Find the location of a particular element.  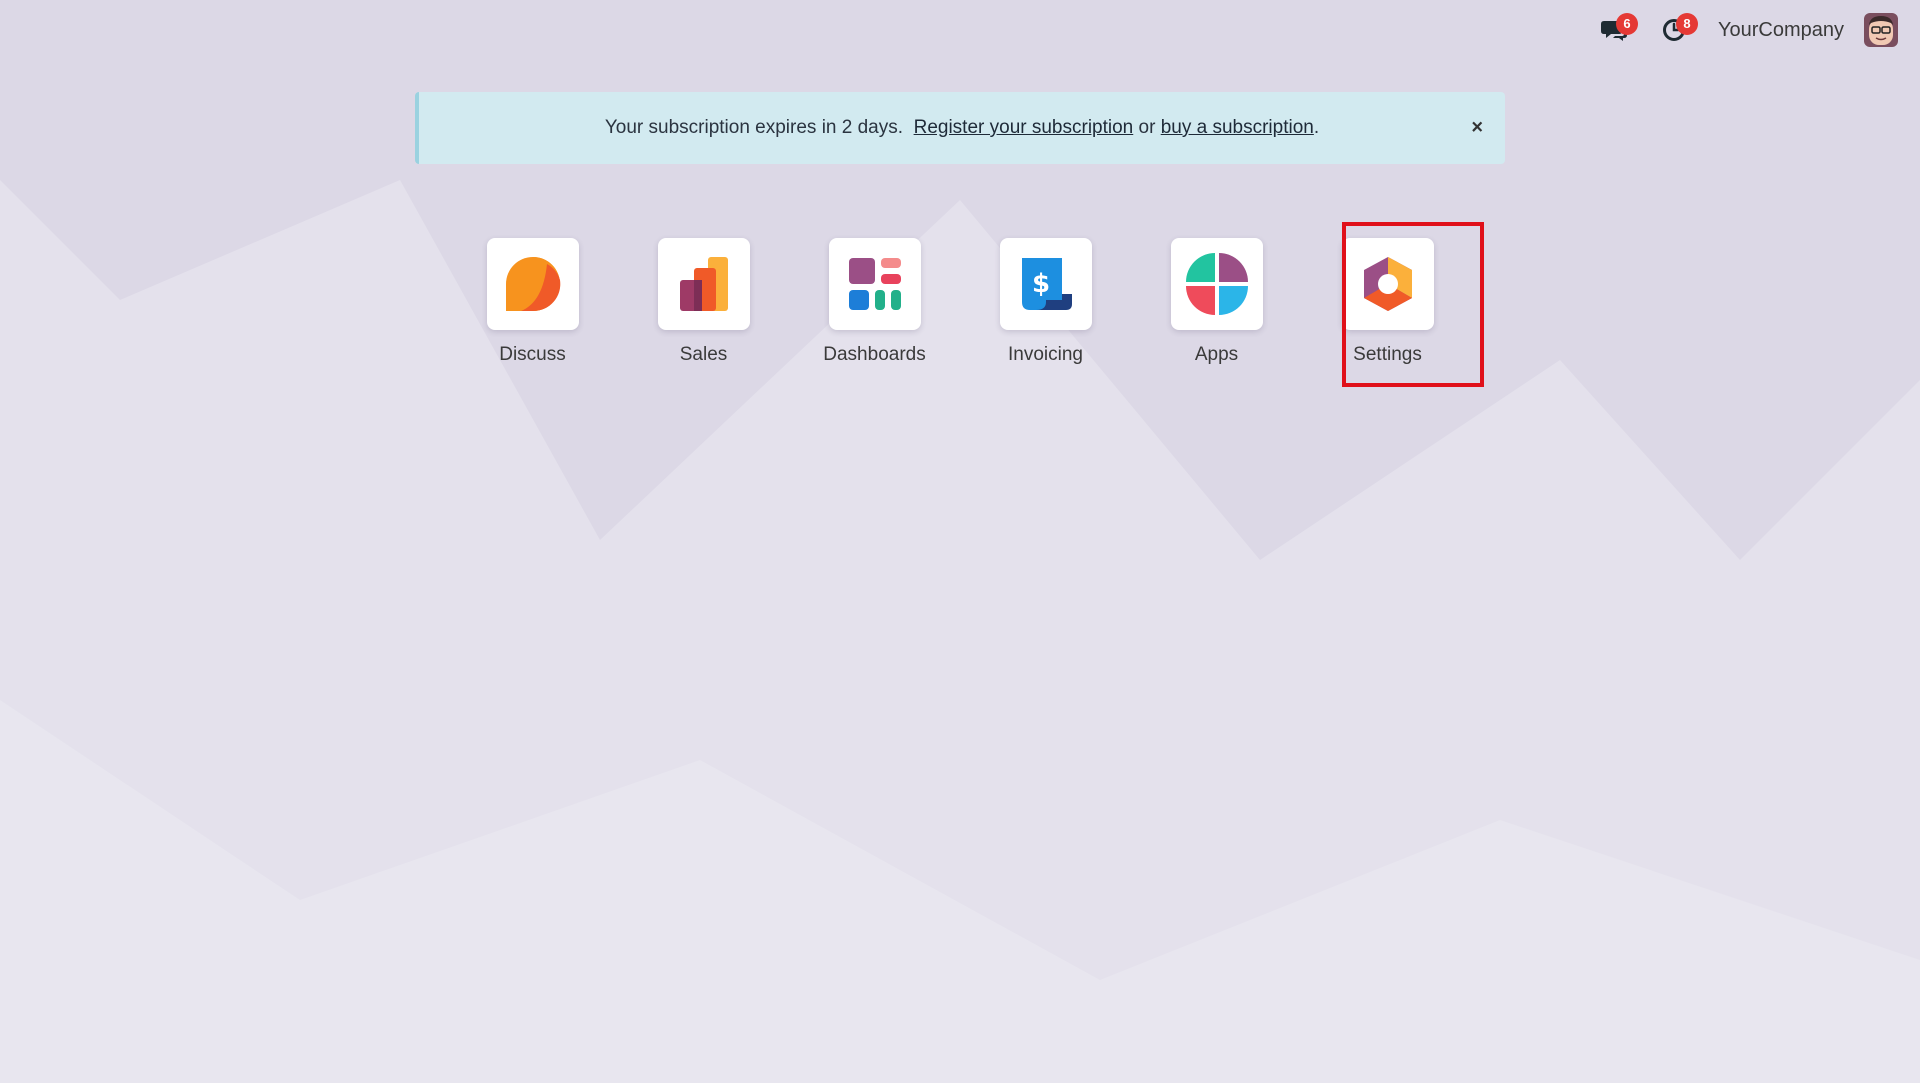

discuss-icon is located at coordinates (532, 284).